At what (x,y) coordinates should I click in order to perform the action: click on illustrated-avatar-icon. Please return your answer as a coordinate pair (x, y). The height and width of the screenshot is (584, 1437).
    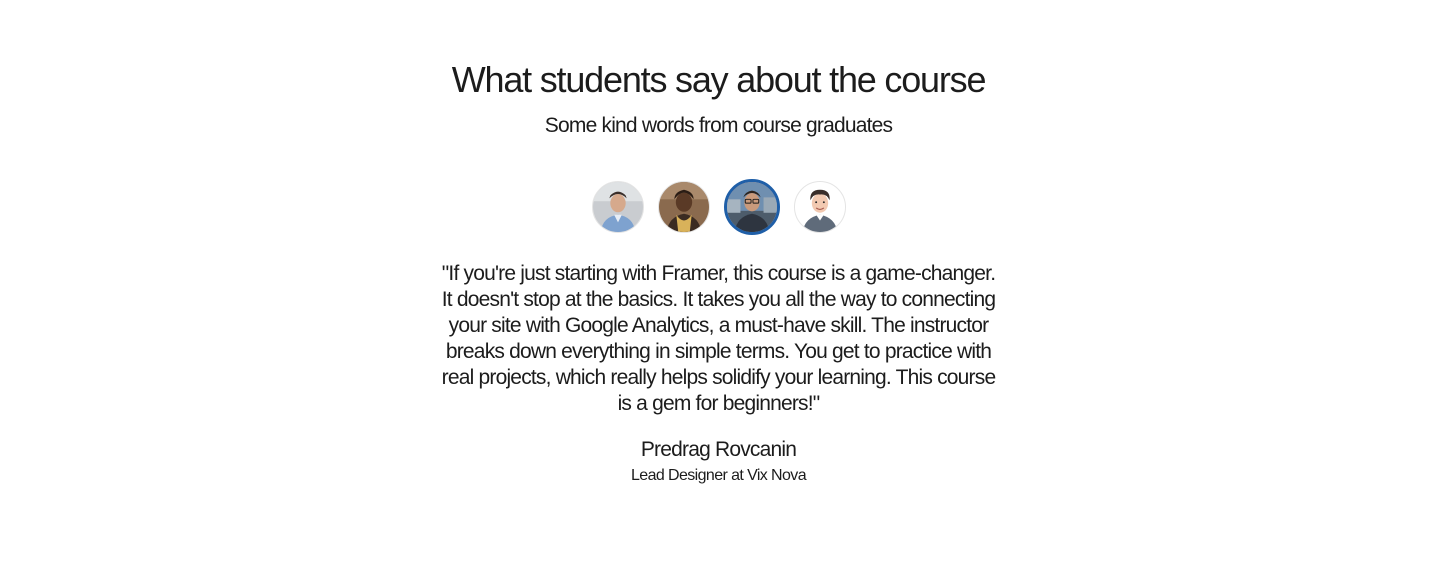
    Looking at the image, I should click on (820, 207).